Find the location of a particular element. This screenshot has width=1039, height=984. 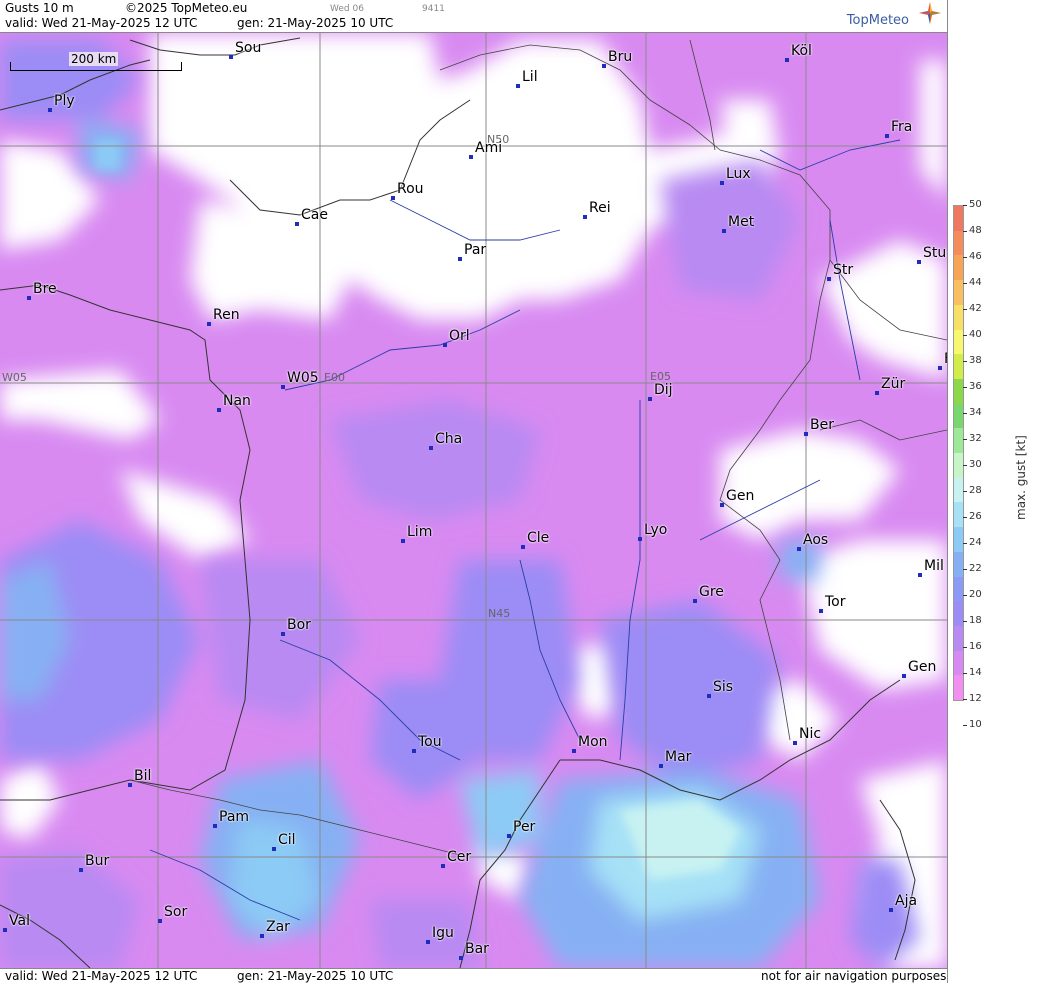

color-scale-tick-label: 22 is located at coordinates (975, 568).